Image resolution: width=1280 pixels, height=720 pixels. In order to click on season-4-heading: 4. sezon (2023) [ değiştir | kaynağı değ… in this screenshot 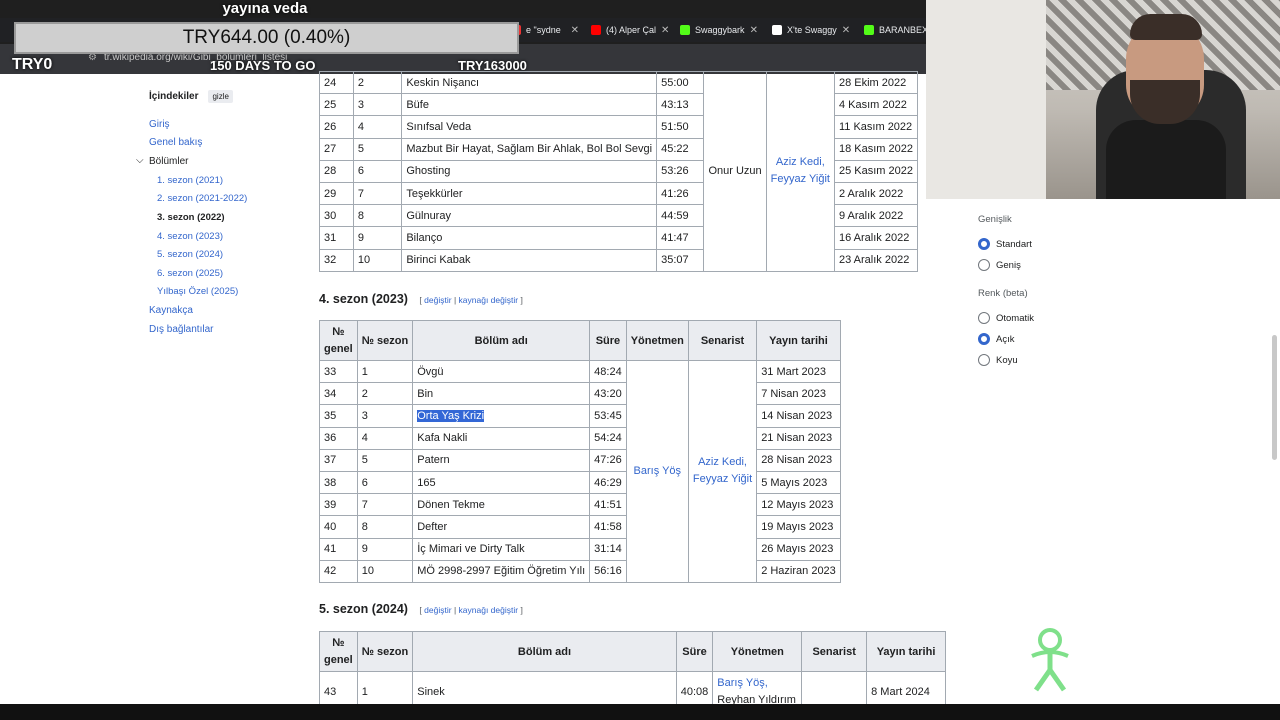, I will do `click(421, 299)`.